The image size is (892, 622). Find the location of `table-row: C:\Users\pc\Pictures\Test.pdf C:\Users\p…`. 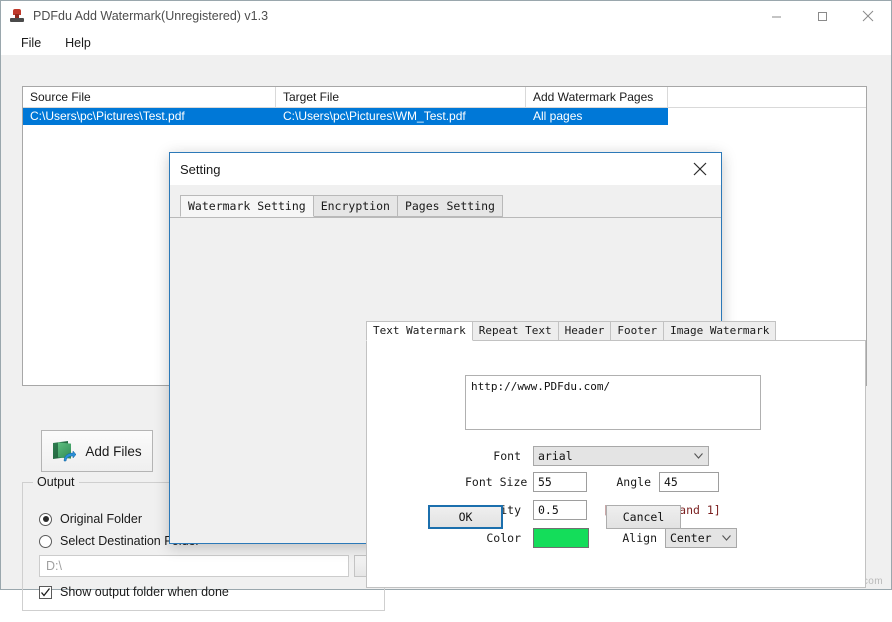

table-row: C:\Users\pc\Pictures\Test.pdf C:\Users\p… is located at coordinates (345, 116).